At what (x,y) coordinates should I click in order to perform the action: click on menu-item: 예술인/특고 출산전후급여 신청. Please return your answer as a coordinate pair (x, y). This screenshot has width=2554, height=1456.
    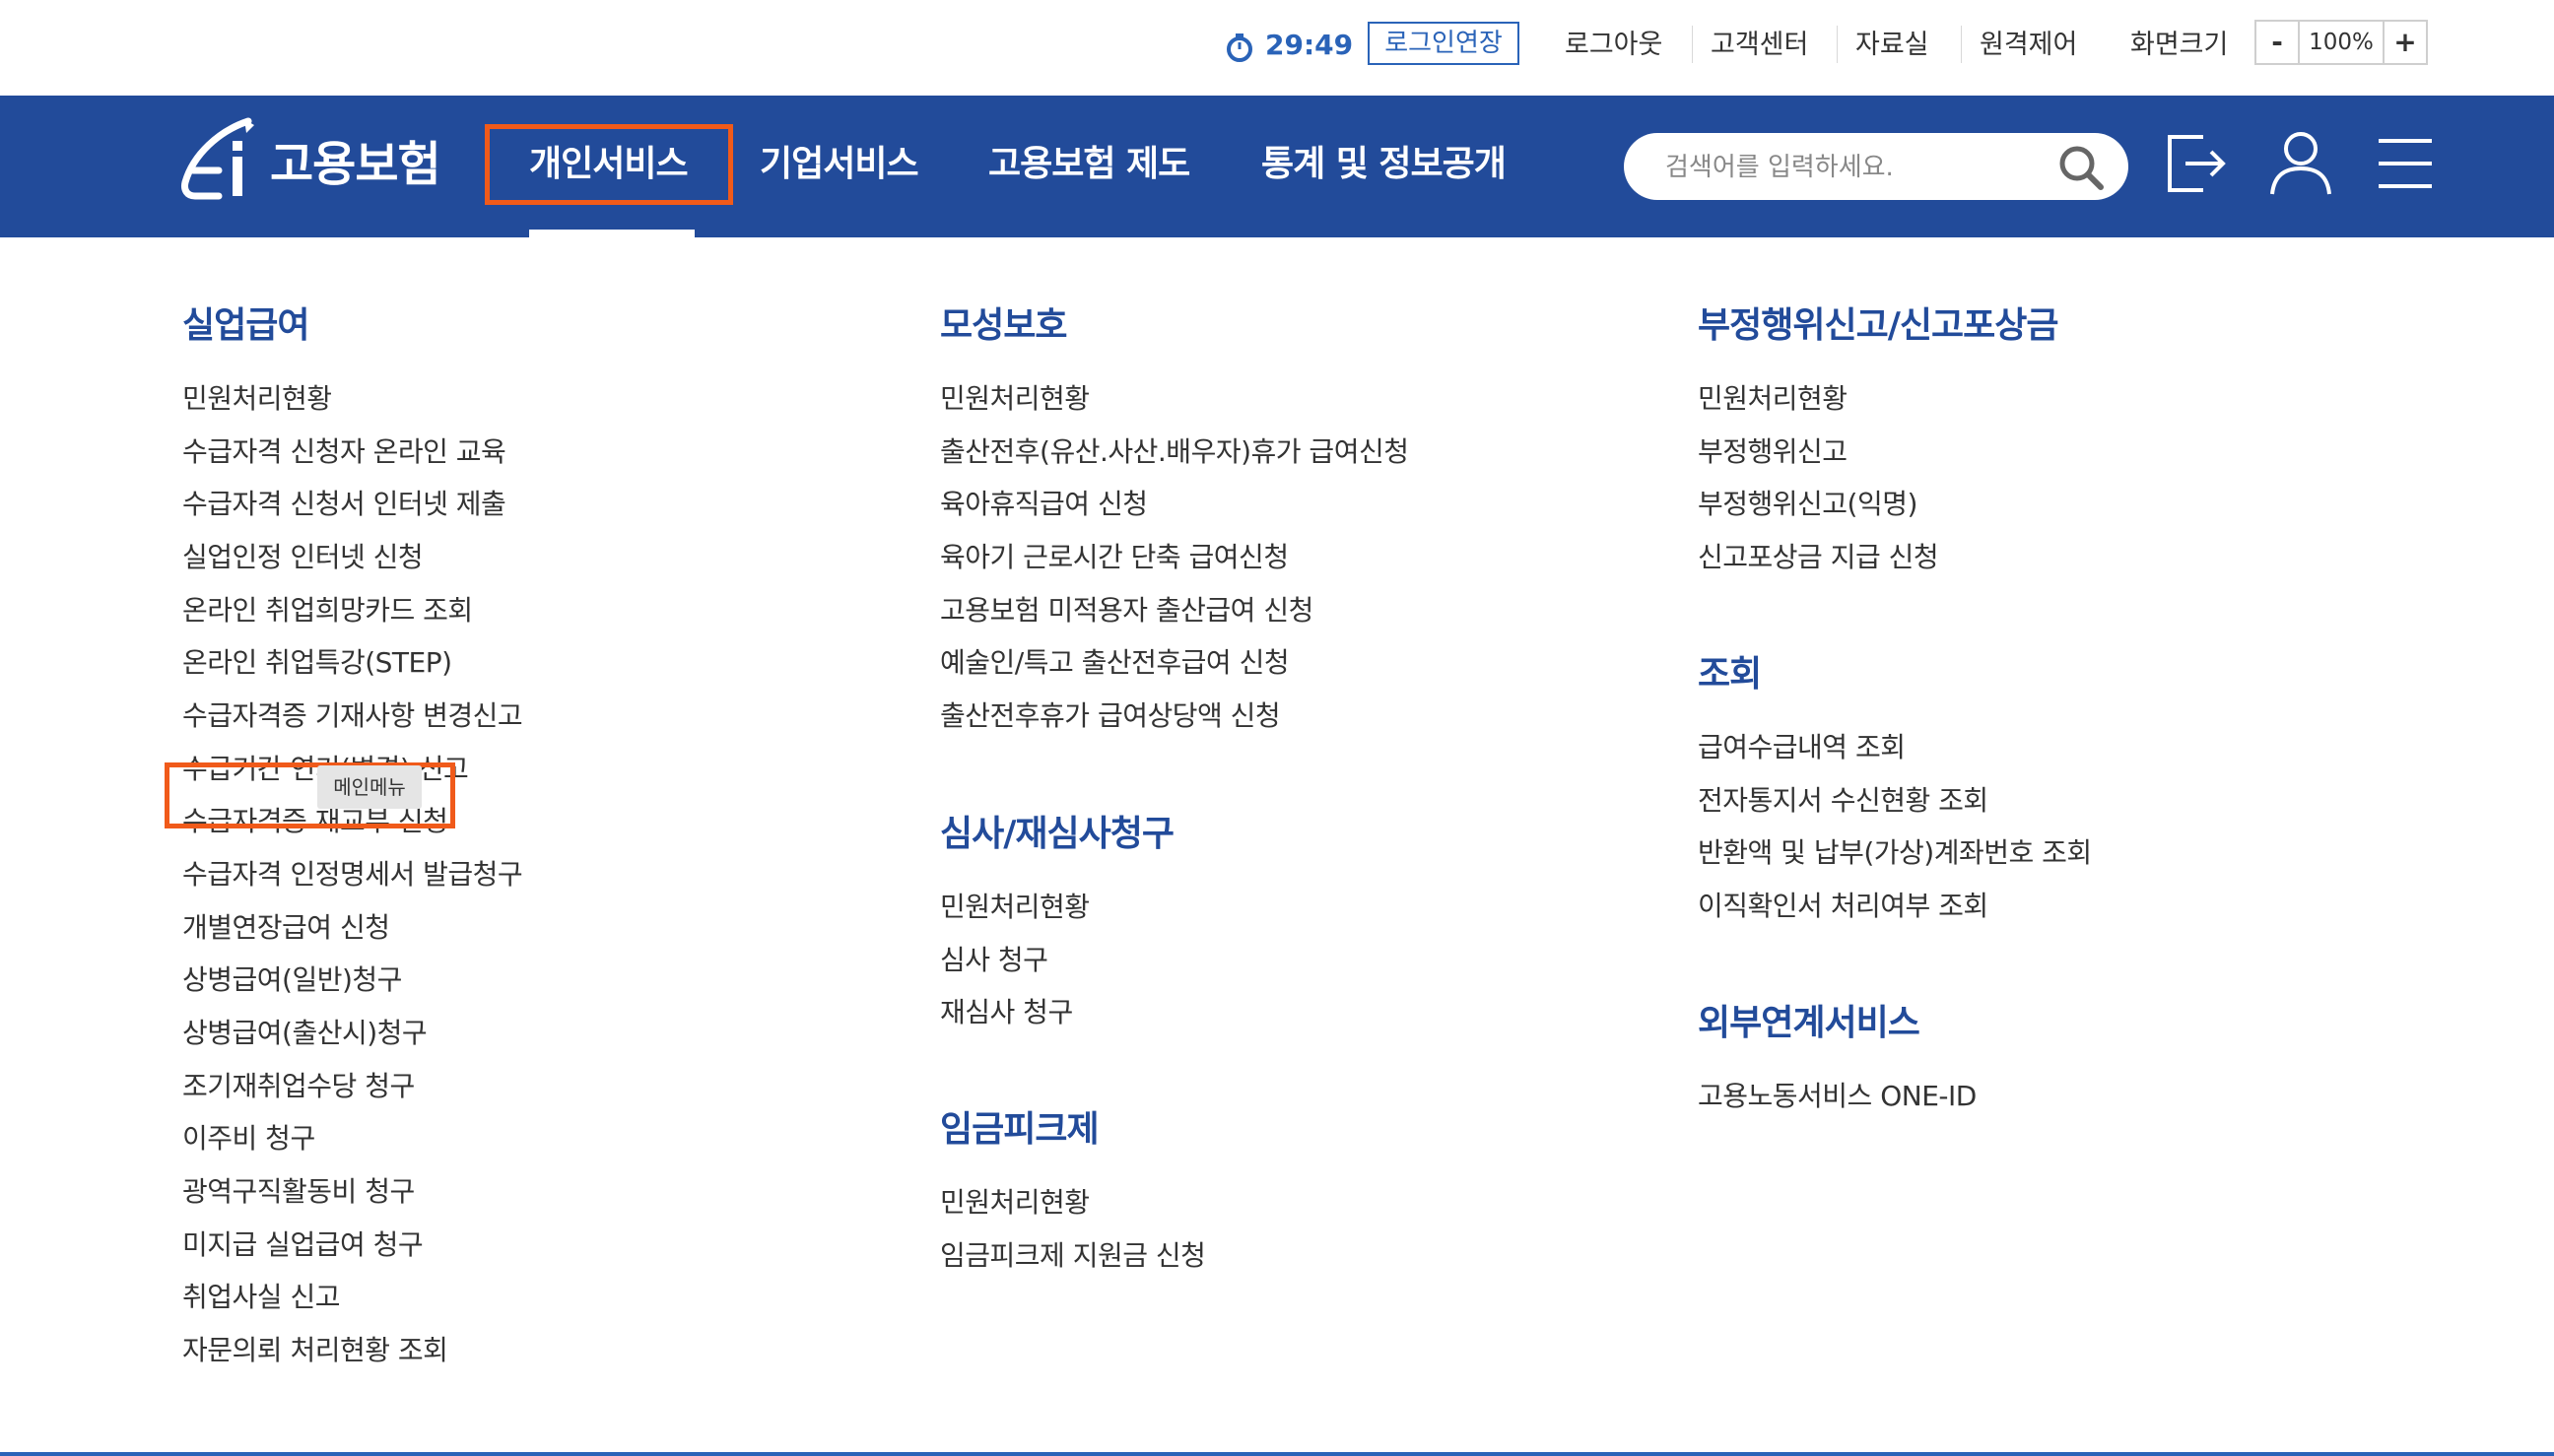
    Looking at the image, I should click on (1115, 663).